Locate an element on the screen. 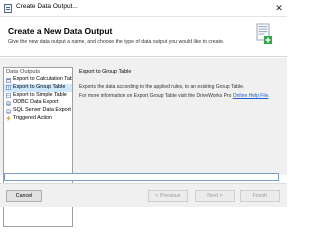 The width and height of the screenshot is (320, 240). triggered-action-icon is located at coordinates (8, 119).